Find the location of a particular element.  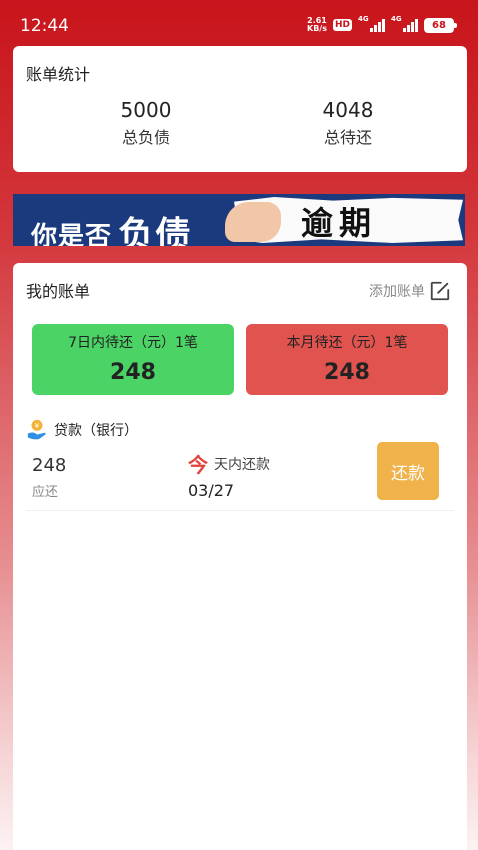

total-debt-stat: 5000 总负债 is located at coordinates (146, 123).